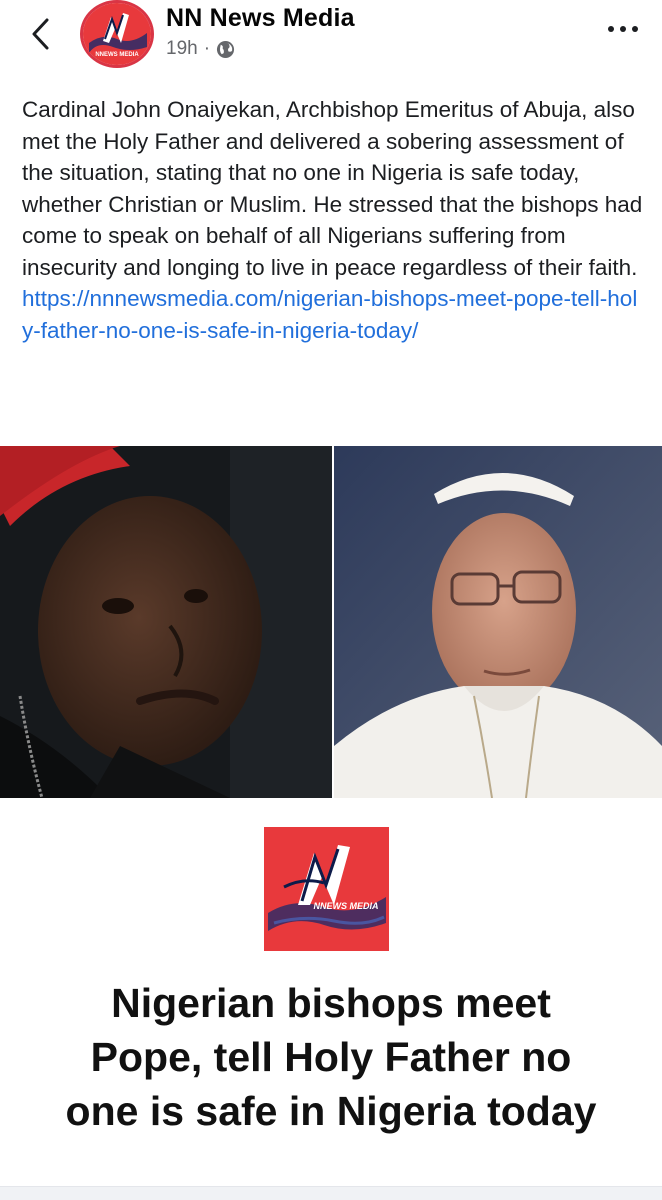 This screenshot has width=662, height=1200. What do you see at coordinates (346, 906) in the screenshot?
I see `card-logo-text: NNEWS MEDIA` at bounding box center [346, 906].